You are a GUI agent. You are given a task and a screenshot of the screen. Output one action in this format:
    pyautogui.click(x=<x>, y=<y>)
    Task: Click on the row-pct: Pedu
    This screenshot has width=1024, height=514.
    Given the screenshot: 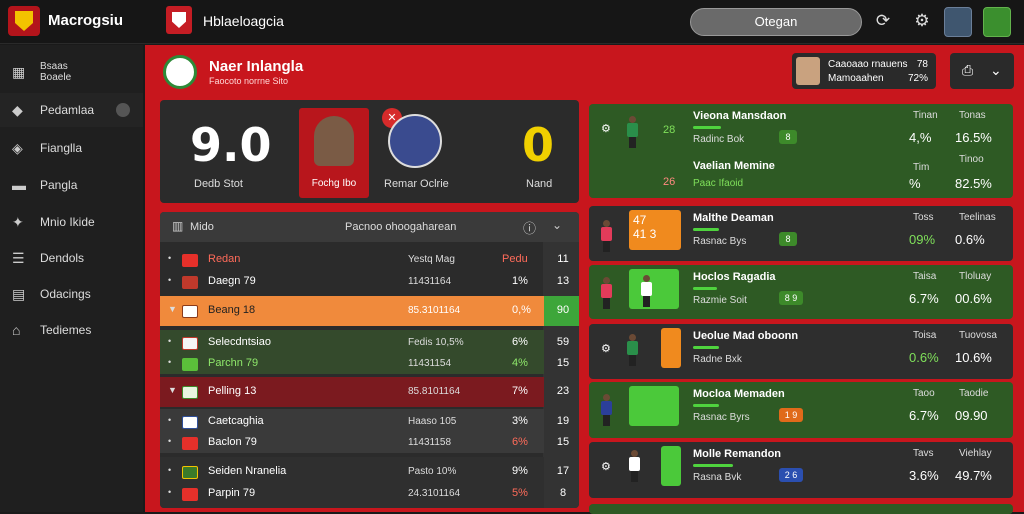 What is the action you would take?
    pyautogui.click(x=515, y=259)
    